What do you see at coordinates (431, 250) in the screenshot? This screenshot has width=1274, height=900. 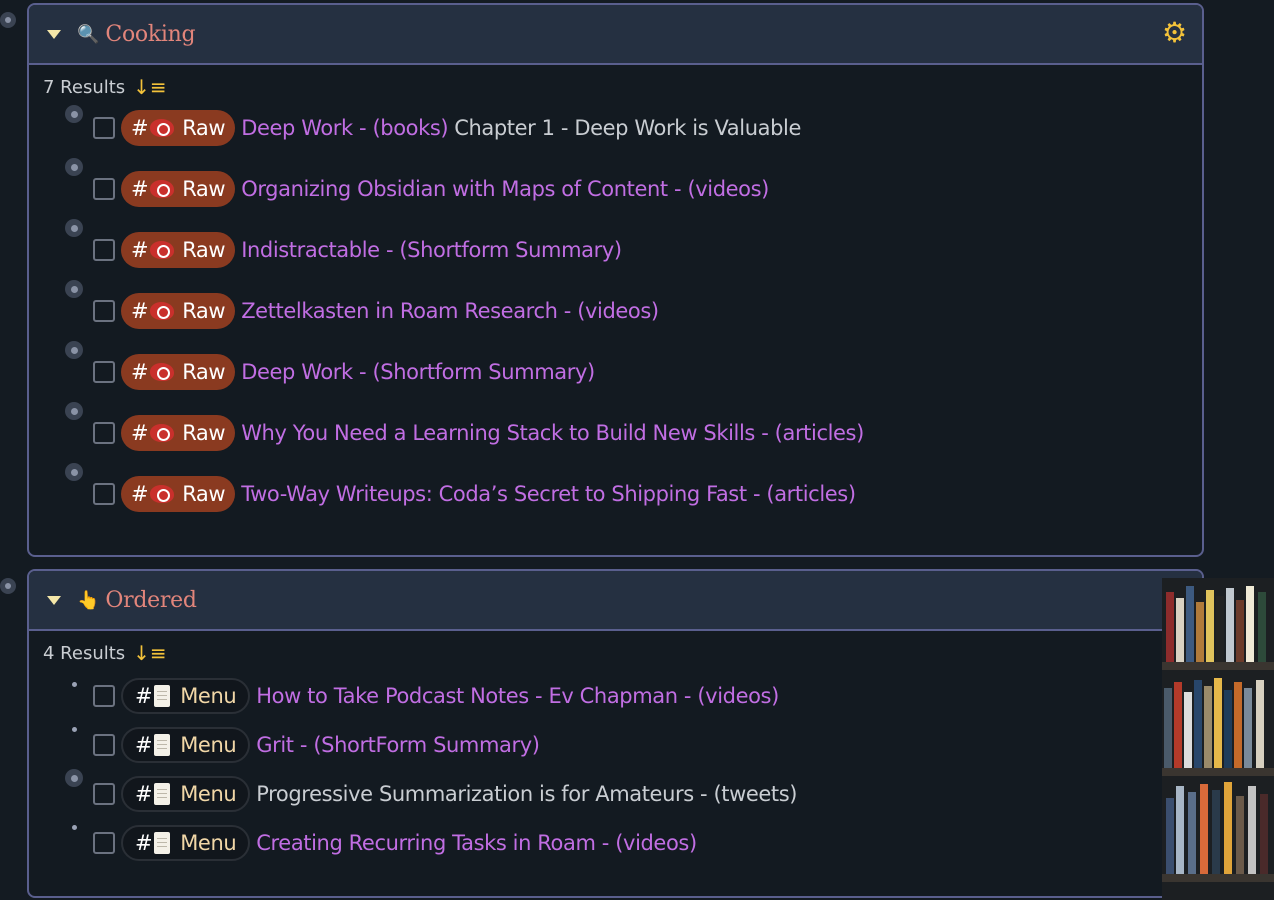 I see `page-link: Indistractable - (Shortform Summary)` at bounding box center [431, 250].